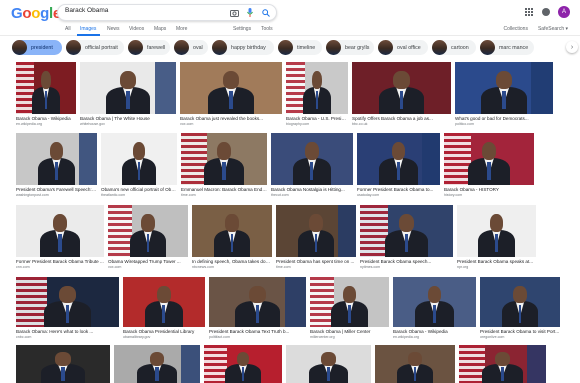  Describe the element at coordinates (242, 29) in the screenshot. I see `tab-settings: Settings` at that location.